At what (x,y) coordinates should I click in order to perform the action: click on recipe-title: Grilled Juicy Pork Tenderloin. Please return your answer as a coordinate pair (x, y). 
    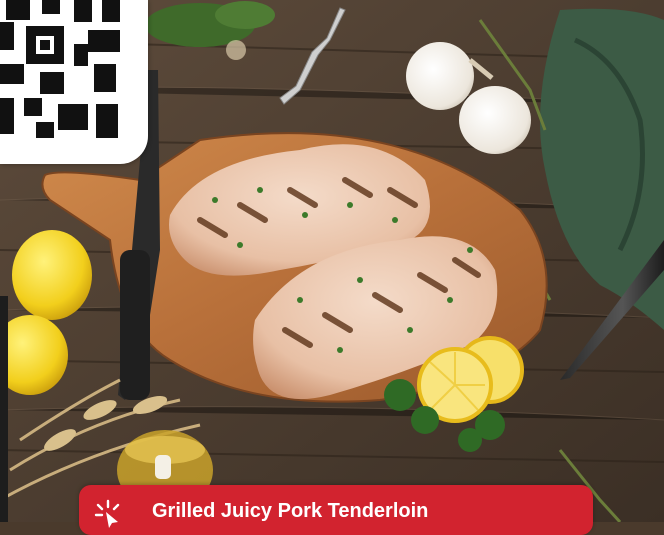
    Looking at the image, I should click on (290, 511).